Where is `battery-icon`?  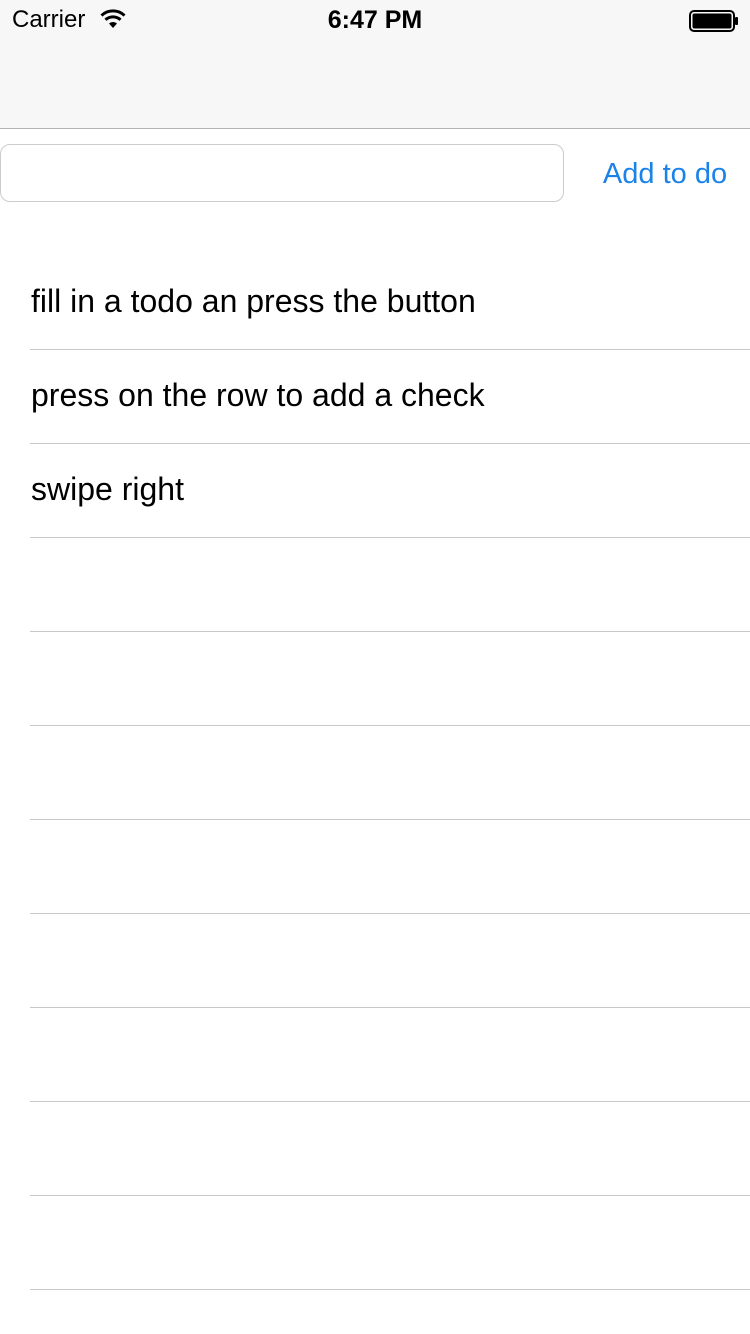 battery-icon is located at coordinates (713, 21).